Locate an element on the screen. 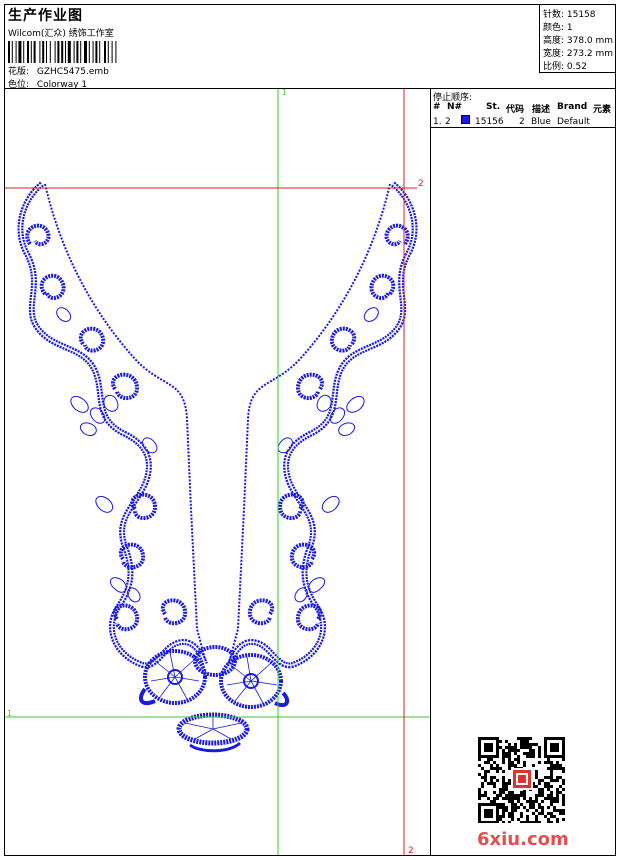  col-hash: # is located at coordinates (437, 107).